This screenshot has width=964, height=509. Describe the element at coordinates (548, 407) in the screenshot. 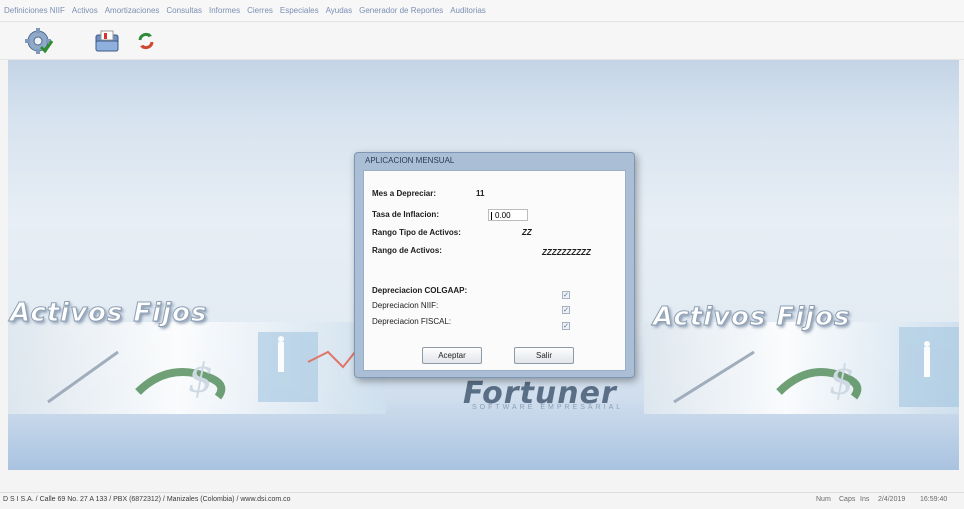

I see `brand-subtitle: SOFTWARE EMPRESARIAL` at that location.